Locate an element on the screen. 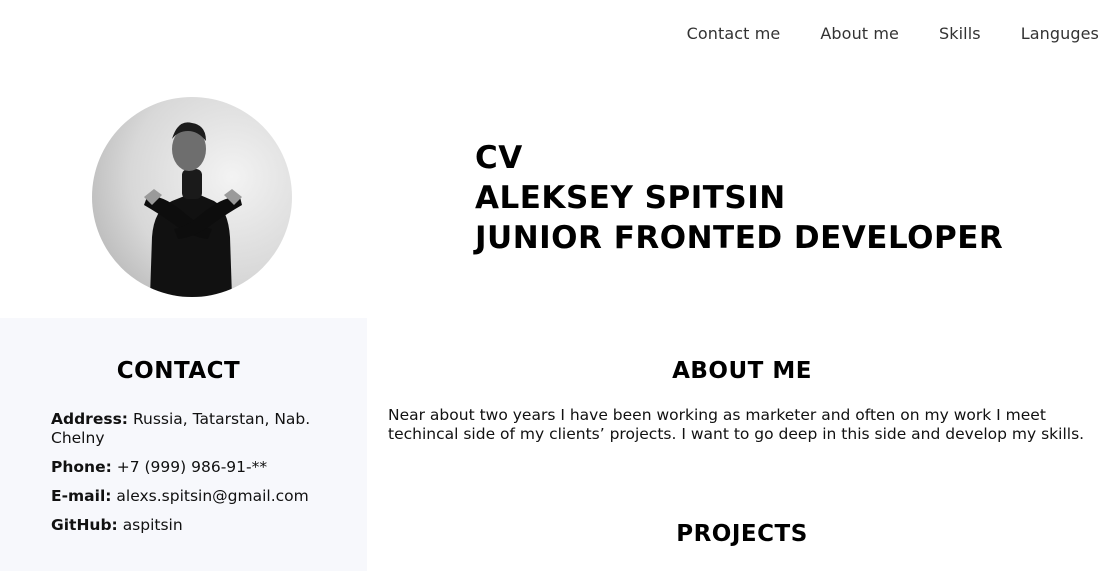  nav-link-languages: Languges is located at coordinates (1060, 33).